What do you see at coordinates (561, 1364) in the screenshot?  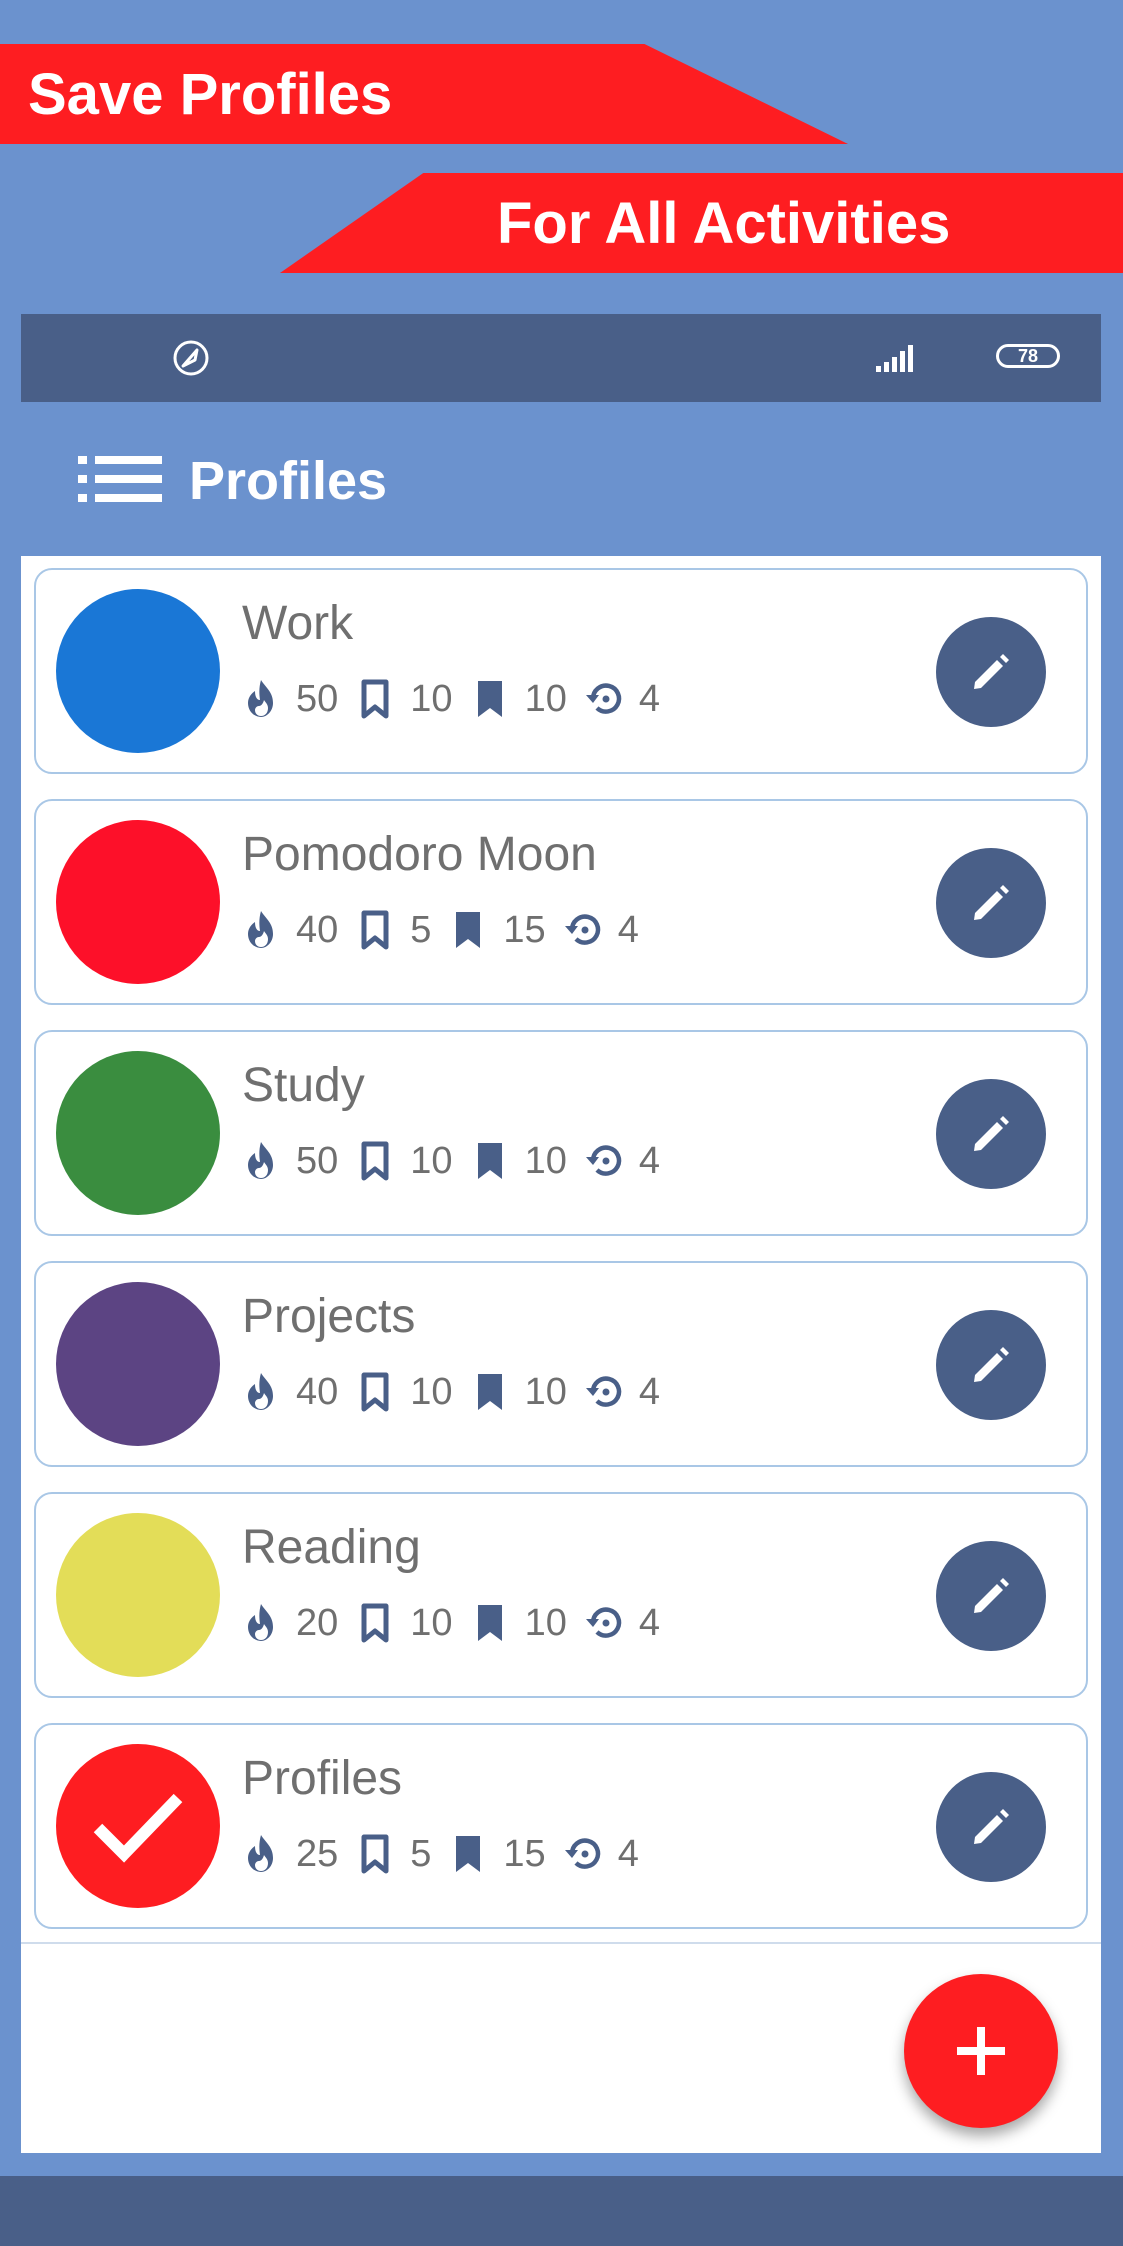 I see `profile-card: Projects 40 10 10 4` at bounding box center [561, 1364].